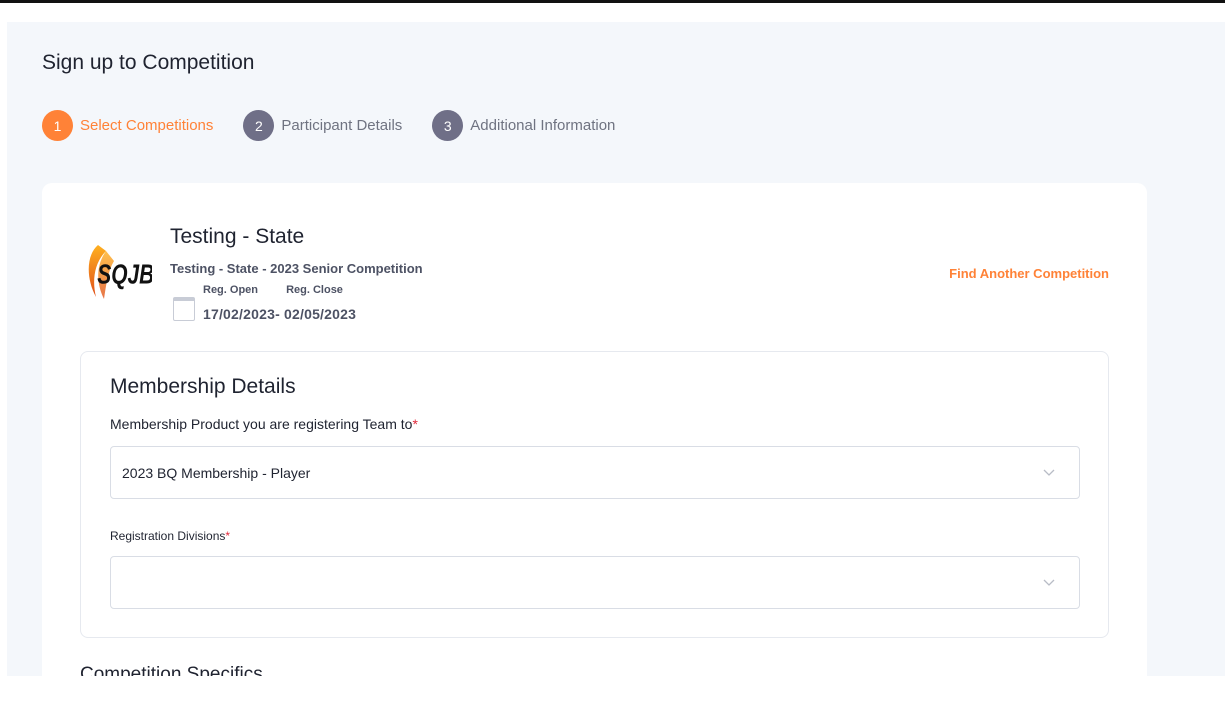  I want to click on top-border, so click(612, 1).